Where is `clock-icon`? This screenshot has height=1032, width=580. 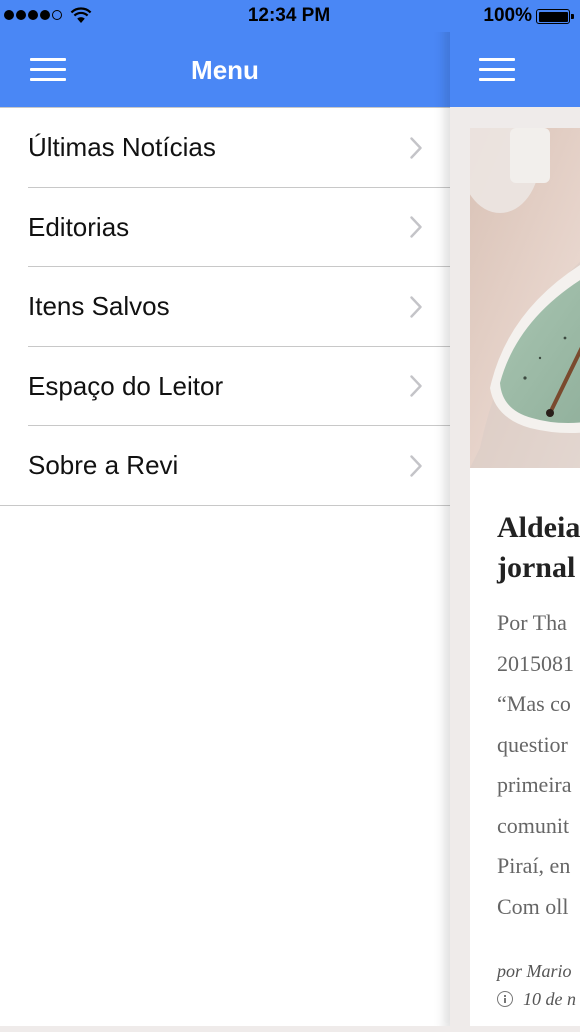
clock-icon is located at coordinates (505, 999).